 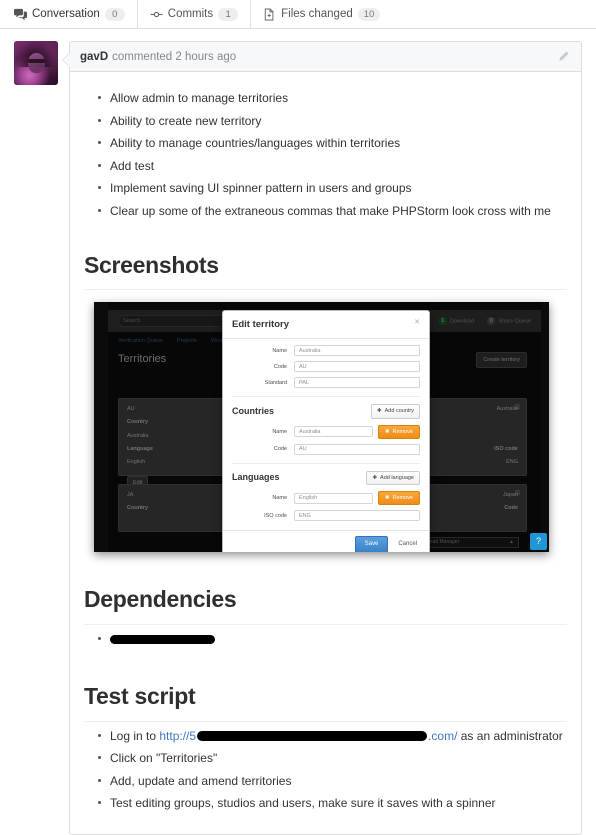 What do you see at coordinates (186, 340) in the screenshot?
I see `app-nav-item-projects: Projects` at bounding box center [186, 340].